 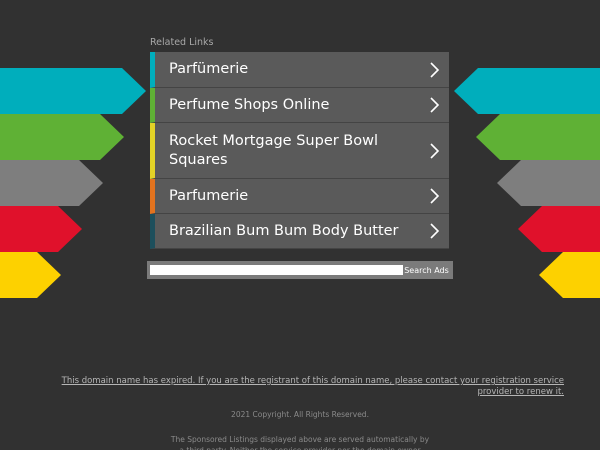 I want to click on decor-arrow-left-yellow, so click(x=30, y=275).